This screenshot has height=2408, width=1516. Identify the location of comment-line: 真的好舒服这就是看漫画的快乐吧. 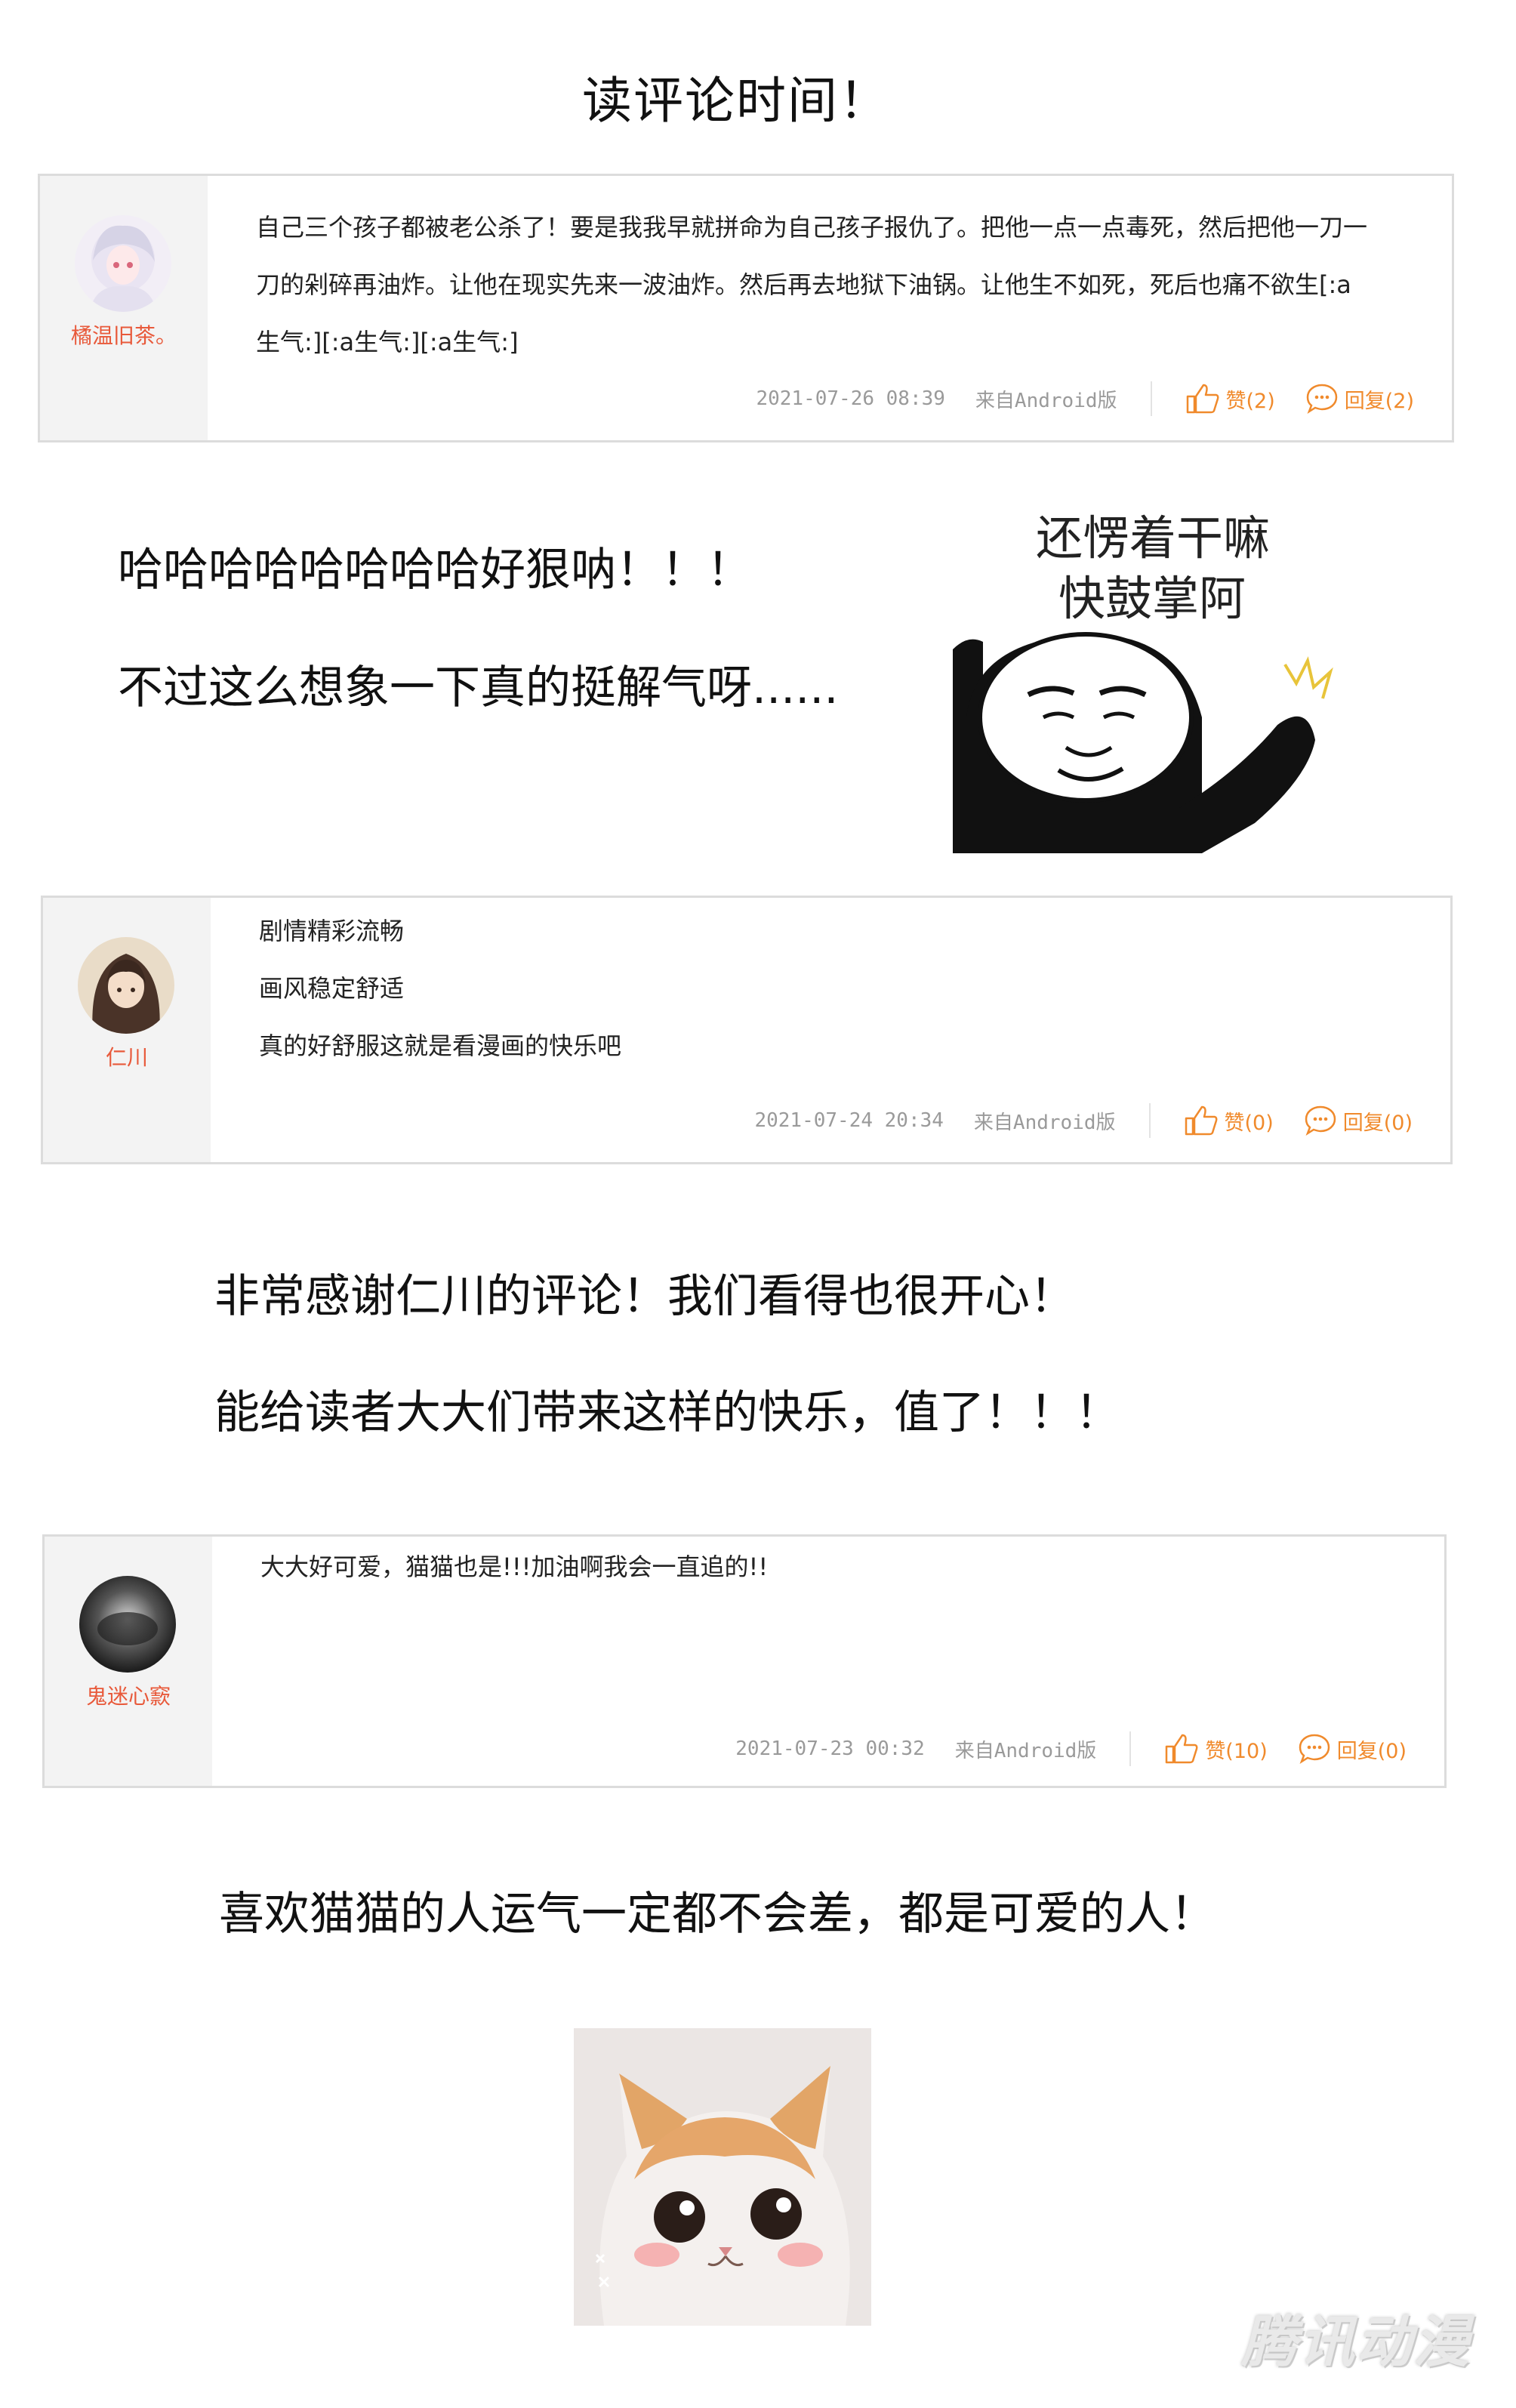
(440, 1045).